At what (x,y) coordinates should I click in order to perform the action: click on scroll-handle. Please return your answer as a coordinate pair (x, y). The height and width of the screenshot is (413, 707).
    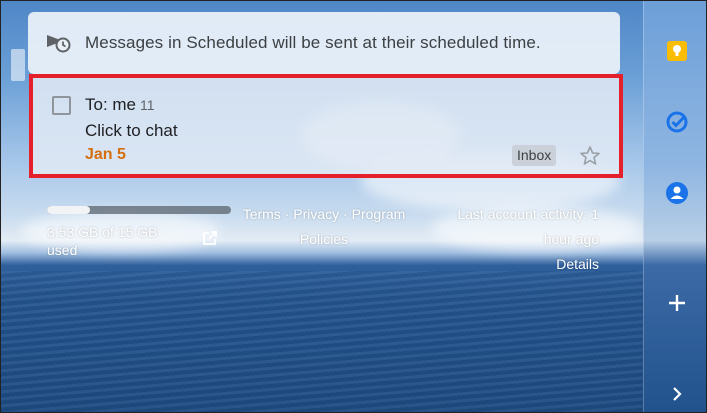
    Looking at the image, I should click on (18, 65).